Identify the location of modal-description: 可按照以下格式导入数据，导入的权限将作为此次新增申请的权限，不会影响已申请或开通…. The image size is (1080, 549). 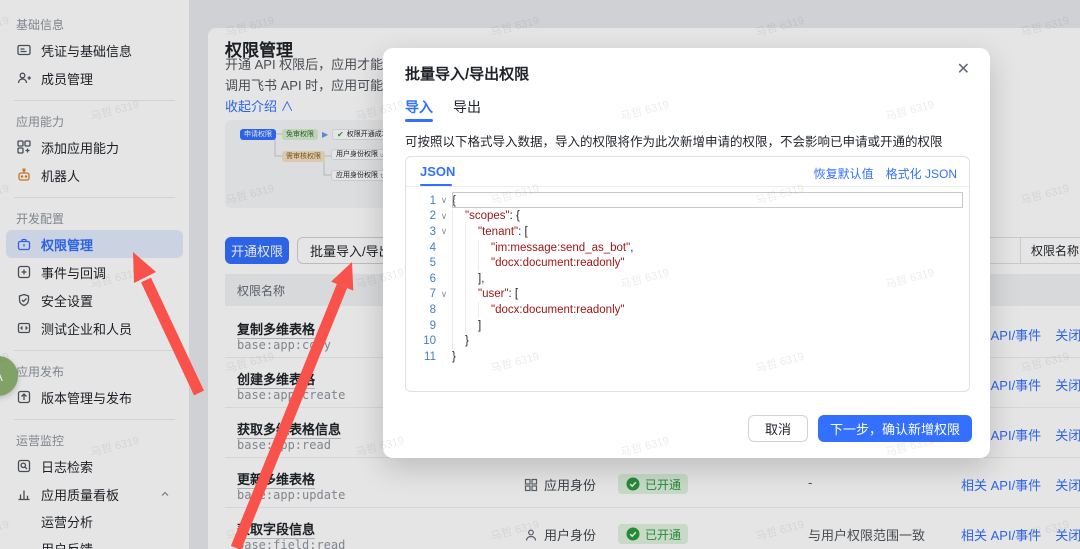
(674, 142).